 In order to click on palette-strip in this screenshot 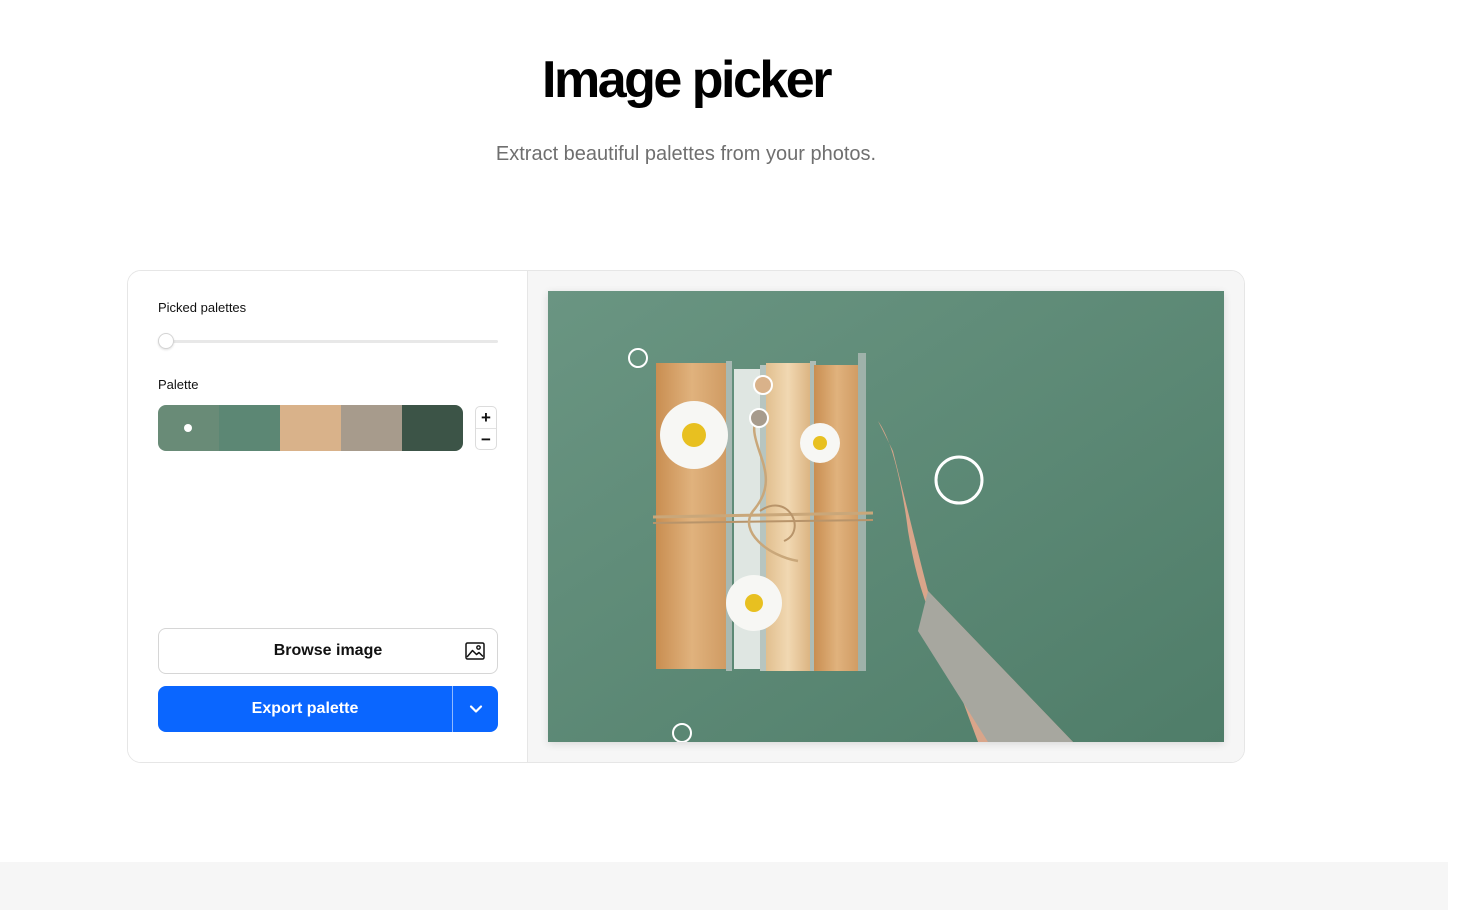, I will do `click(310, 428)`.